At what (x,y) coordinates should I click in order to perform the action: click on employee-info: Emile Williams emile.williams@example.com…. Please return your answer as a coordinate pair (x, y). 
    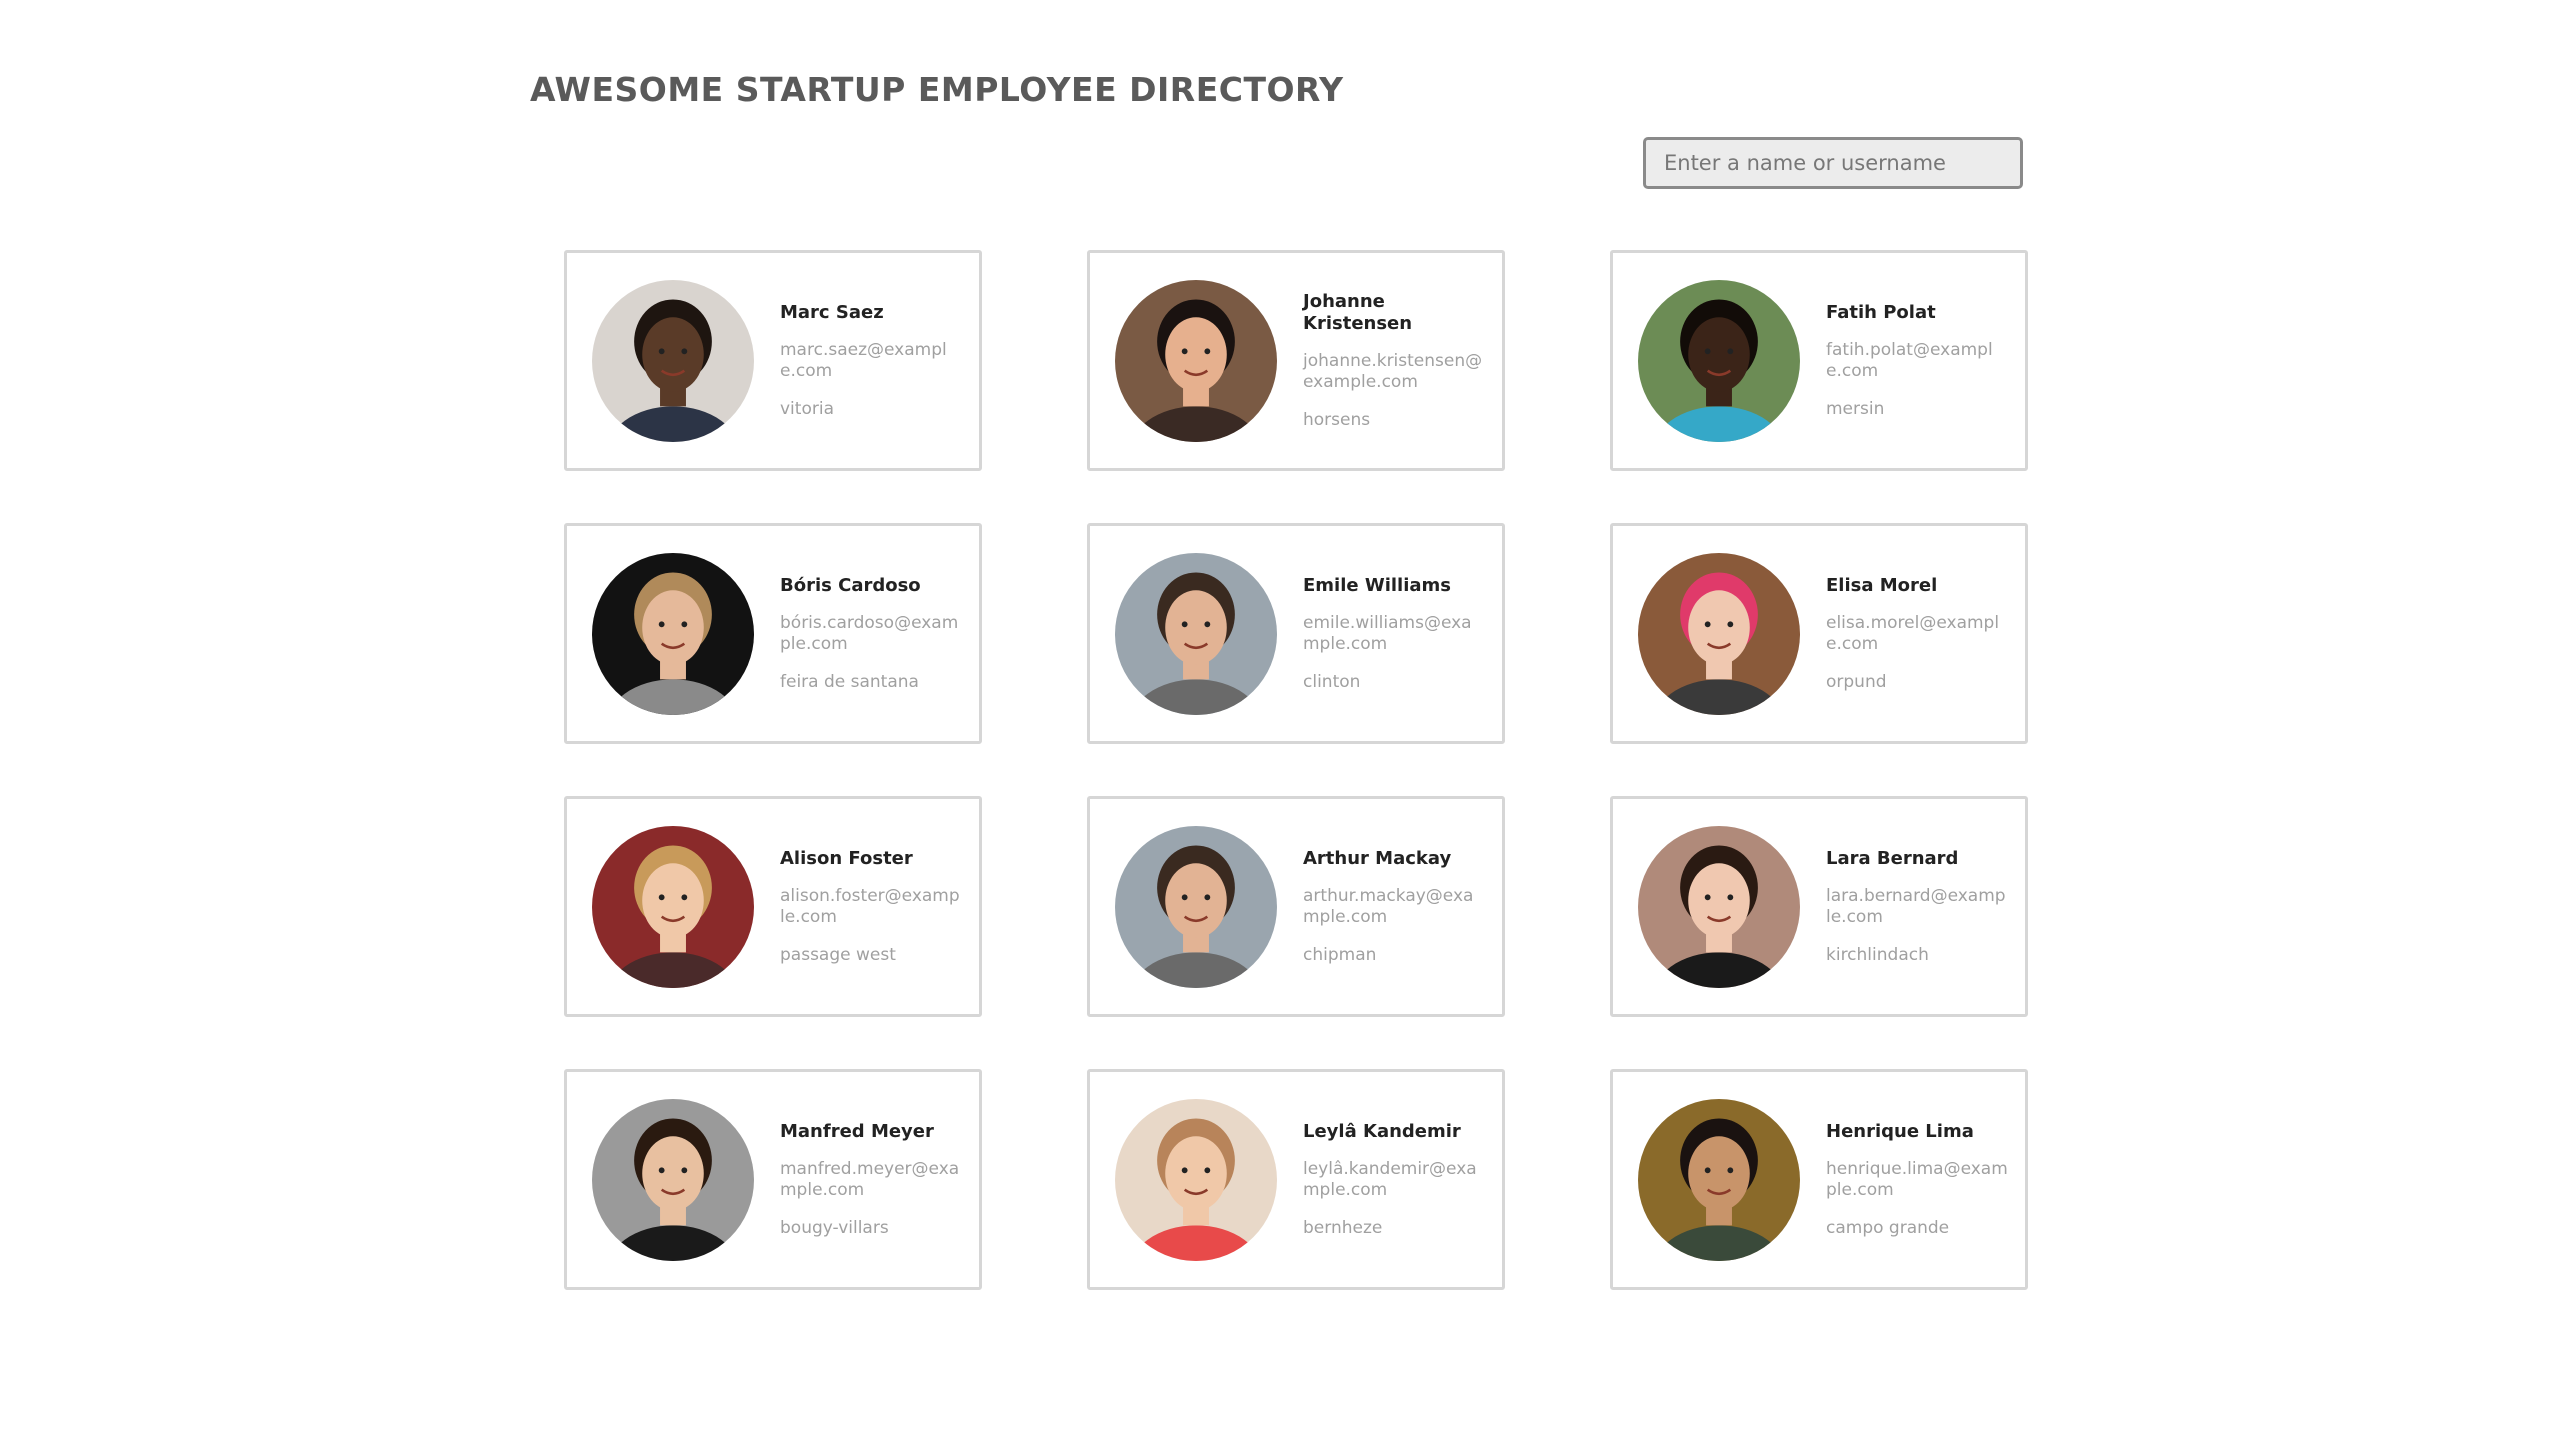
    Looking at the image, I should click on (1394, 634).